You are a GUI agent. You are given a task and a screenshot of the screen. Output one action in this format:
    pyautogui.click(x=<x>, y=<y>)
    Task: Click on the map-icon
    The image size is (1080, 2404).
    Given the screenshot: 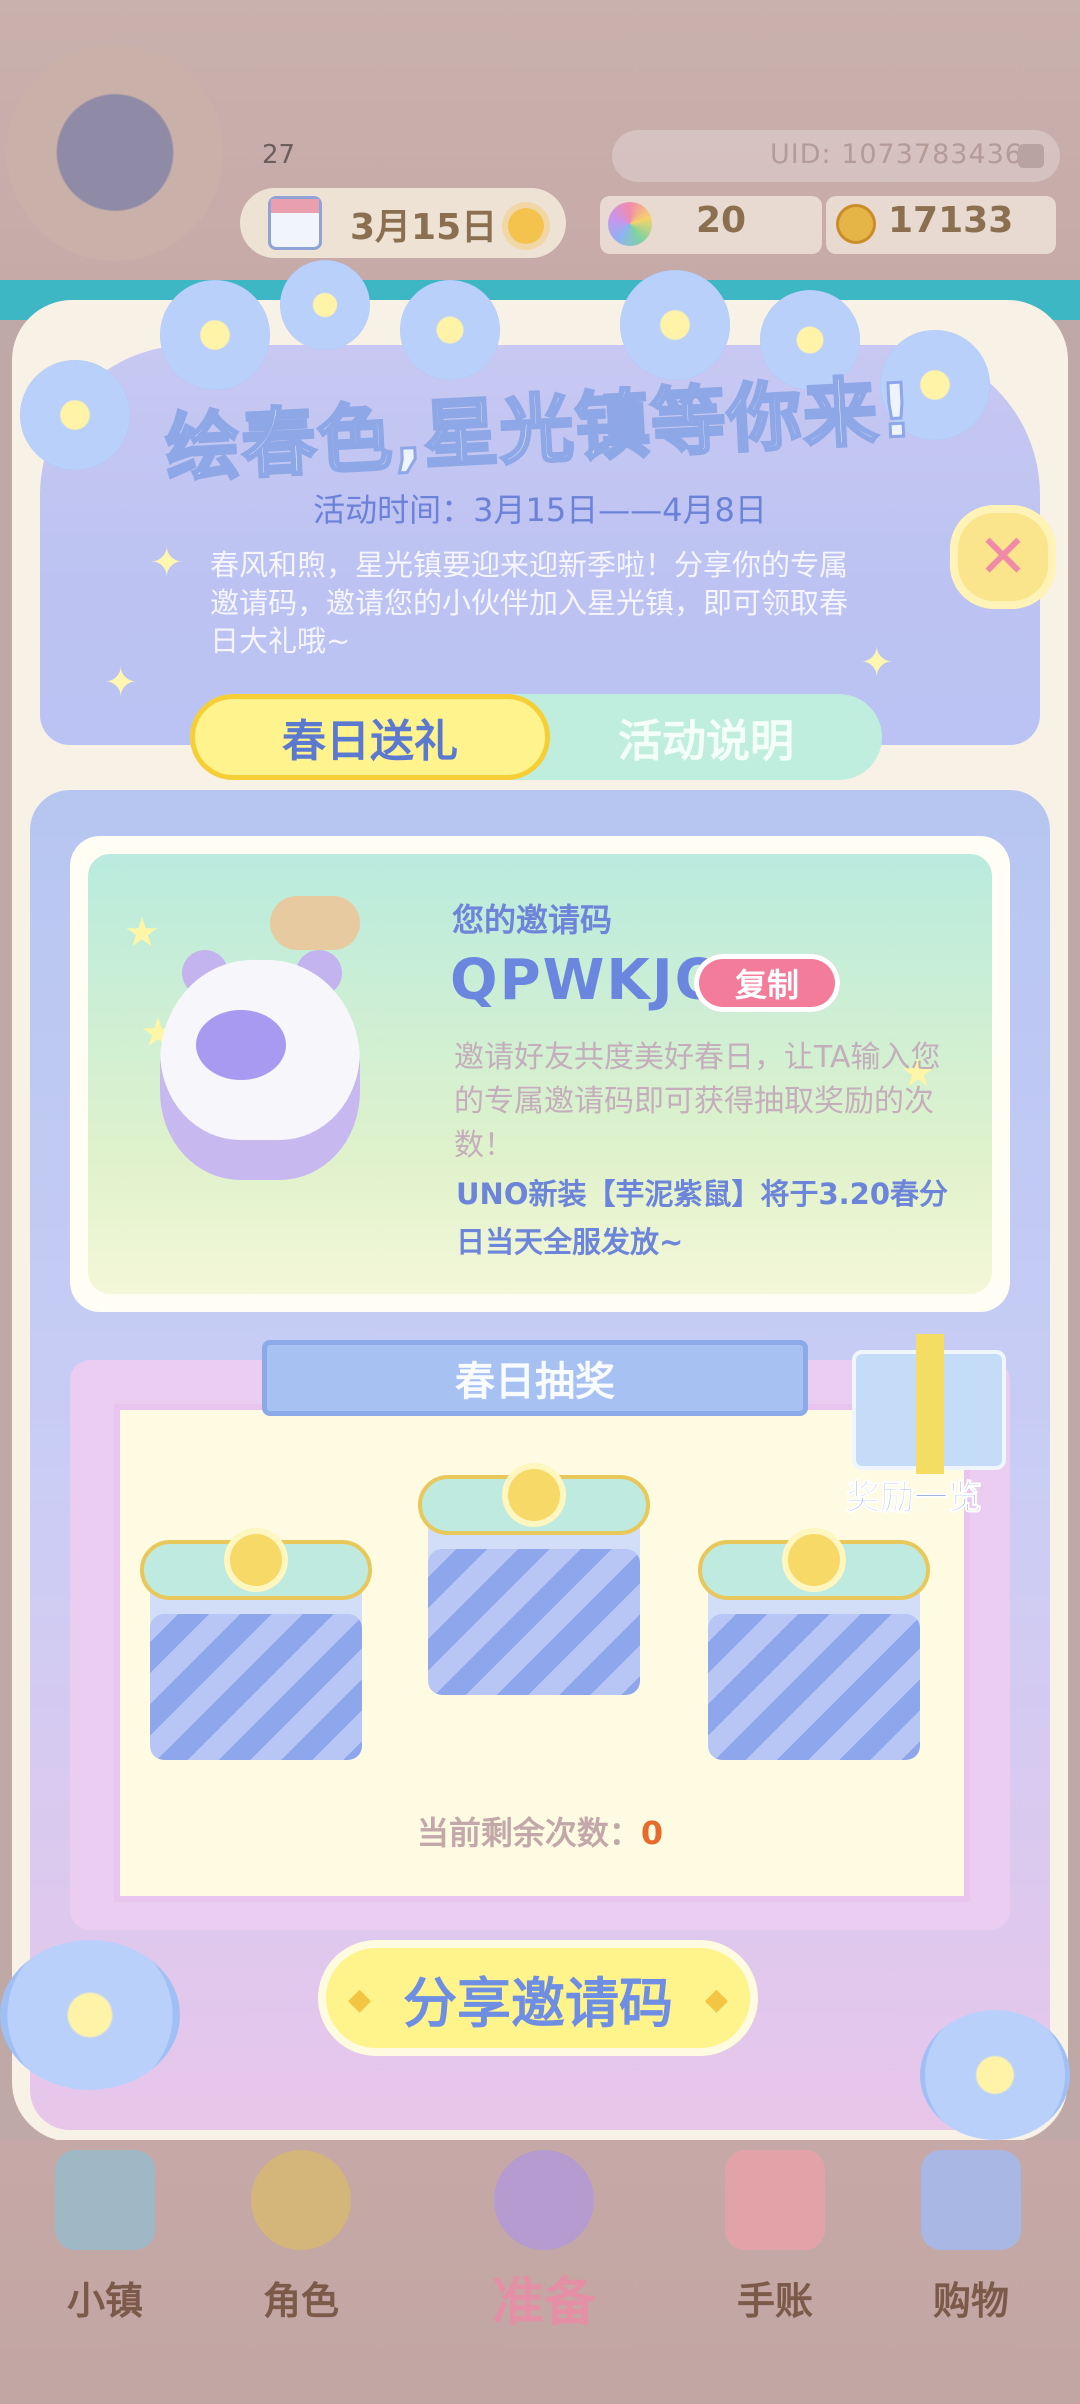 What is the action you would take?
    pyautogui.click(x=105, y=2200)
    